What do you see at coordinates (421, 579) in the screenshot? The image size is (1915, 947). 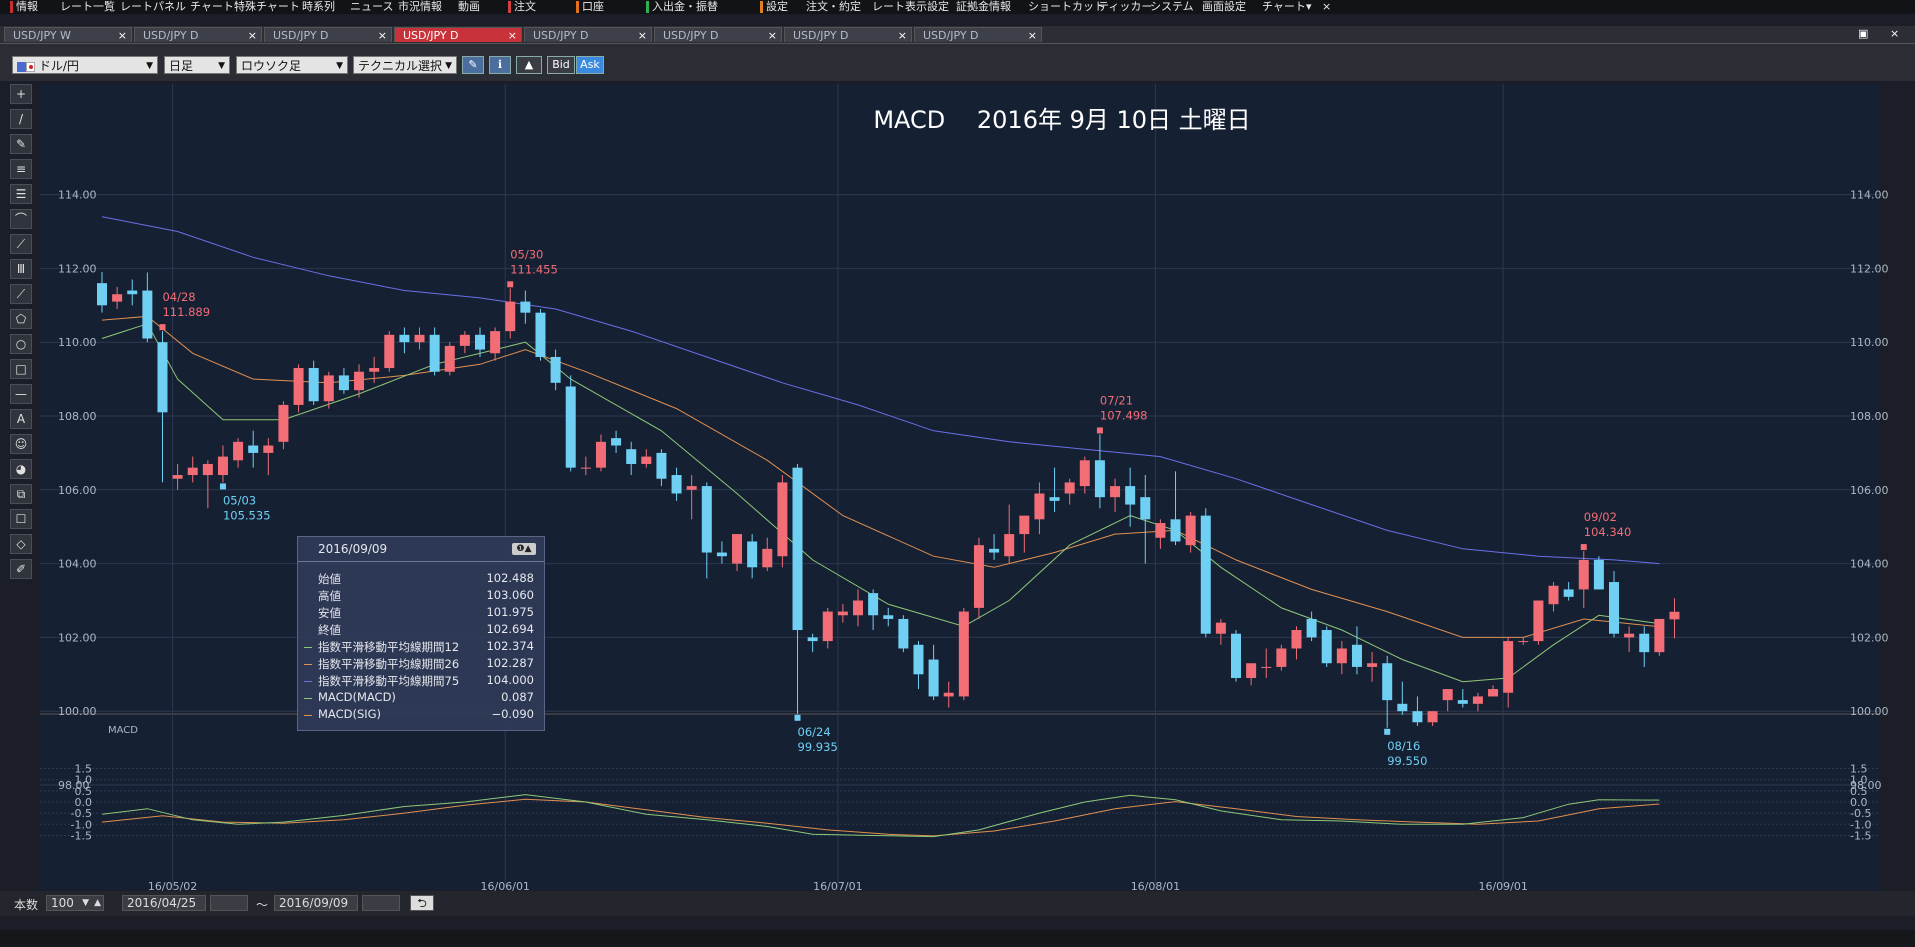 I see `info-row: 始値 102.488` at bounding box center [421, 579].